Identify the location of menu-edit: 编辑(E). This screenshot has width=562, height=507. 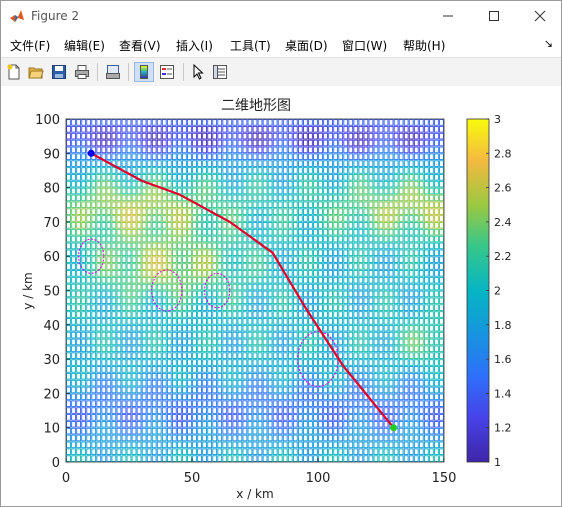
(84, 45).